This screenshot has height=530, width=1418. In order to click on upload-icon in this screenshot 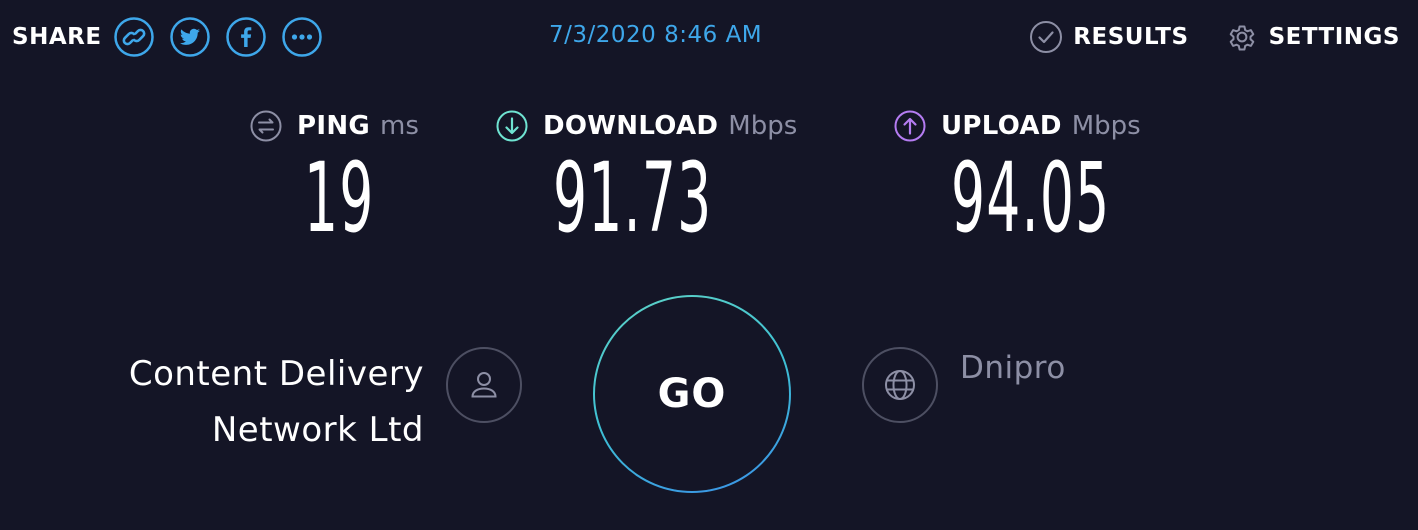, I will do `click(910, 126)`.